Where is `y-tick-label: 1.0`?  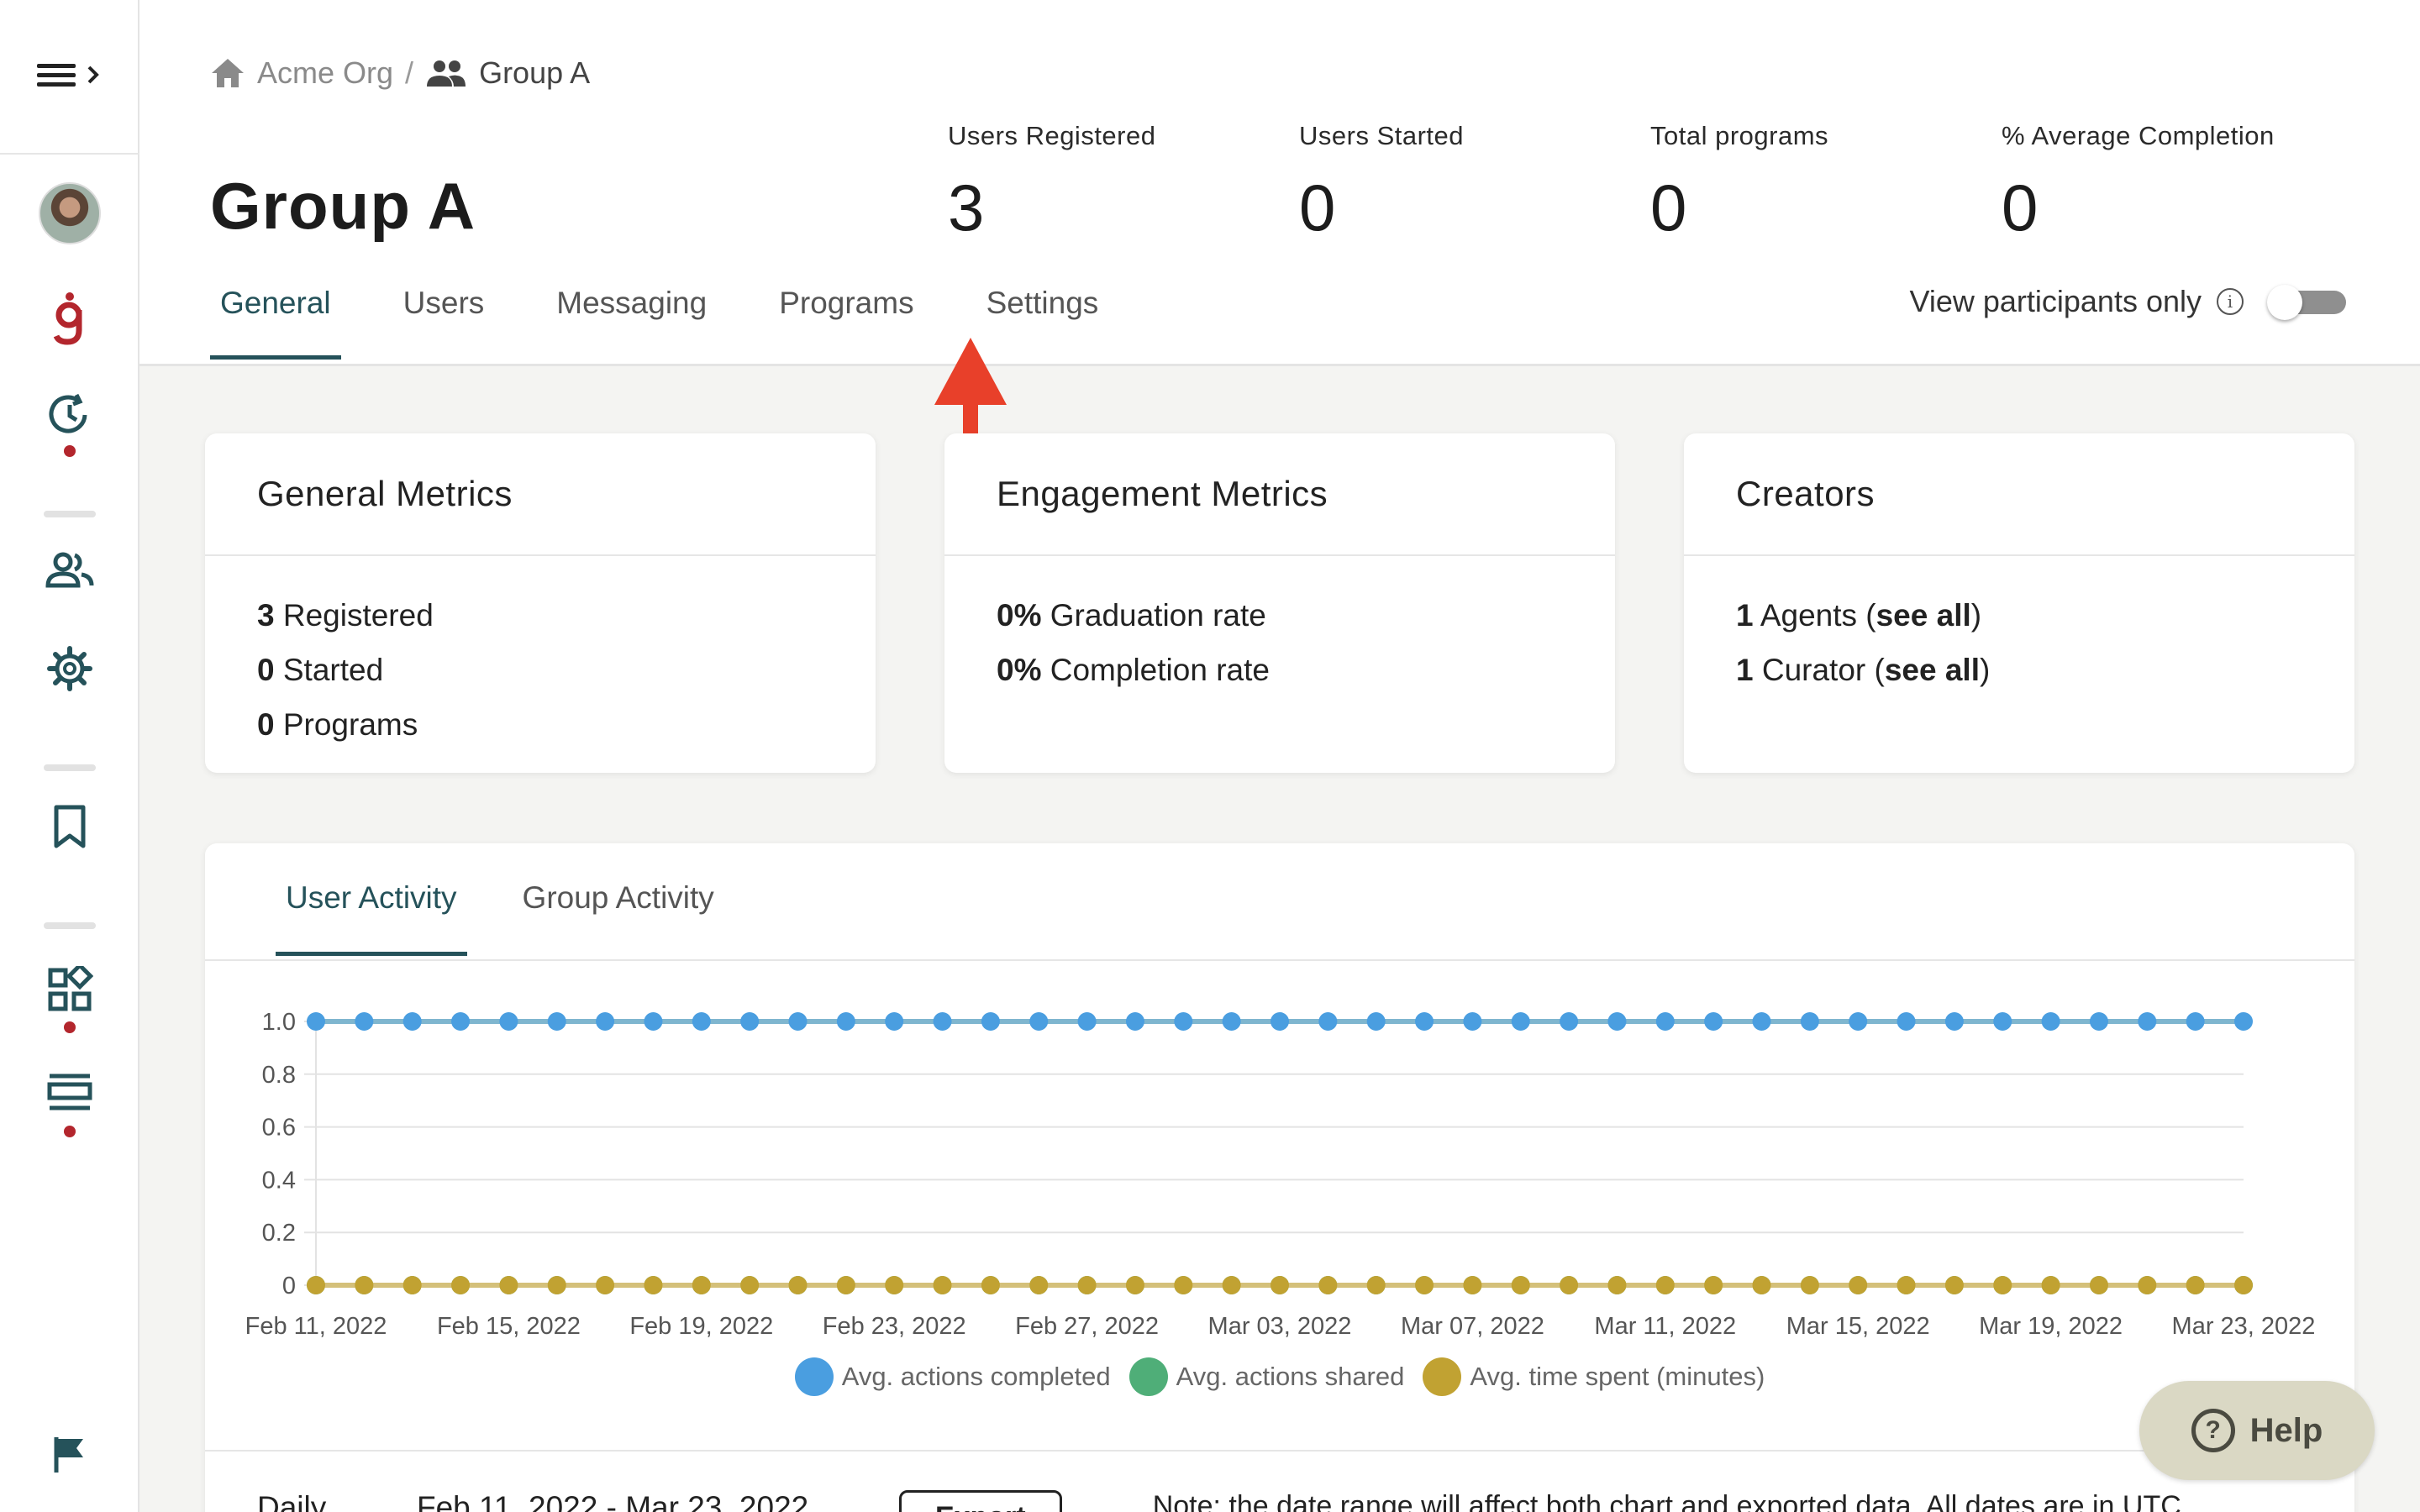
y-tick-label: 1.0 is located at coordinates (279, 1022).